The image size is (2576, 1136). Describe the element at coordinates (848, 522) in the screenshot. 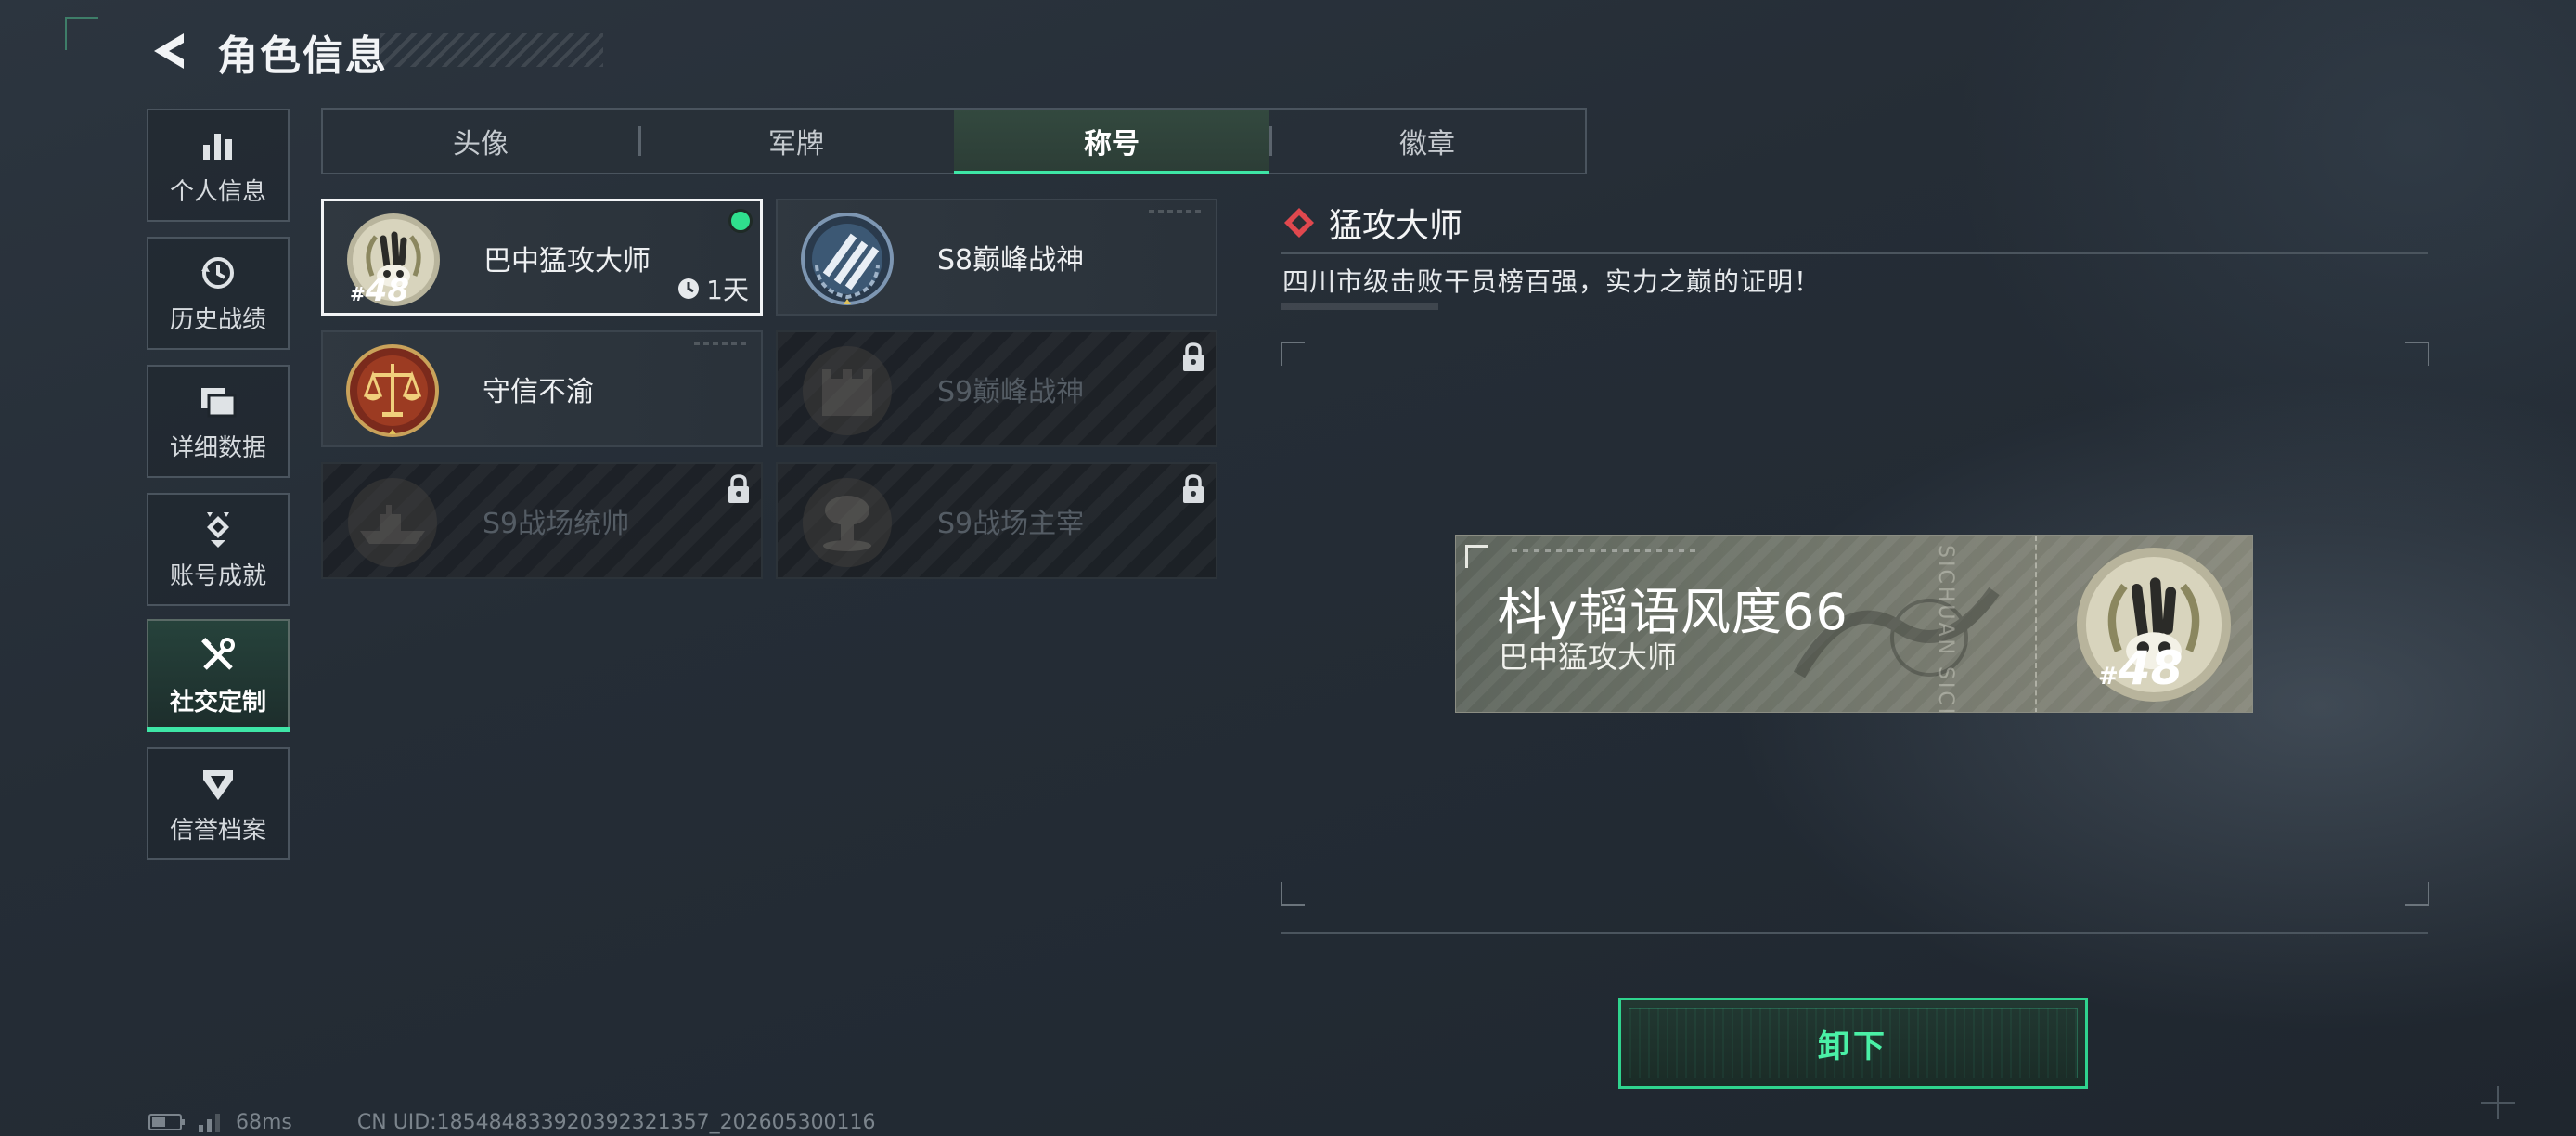

I see `mushroom-cloud-emblem-icon` at that location.